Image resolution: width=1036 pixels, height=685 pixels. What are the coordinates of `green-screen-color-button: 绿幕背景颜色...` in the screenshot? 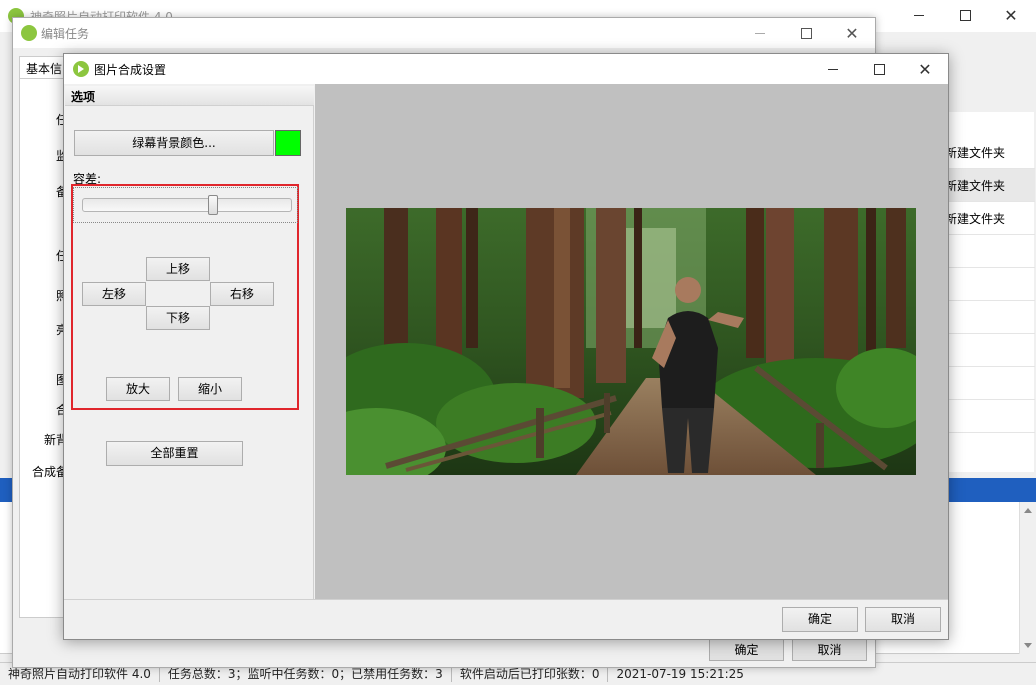 It's located at (174, 143).